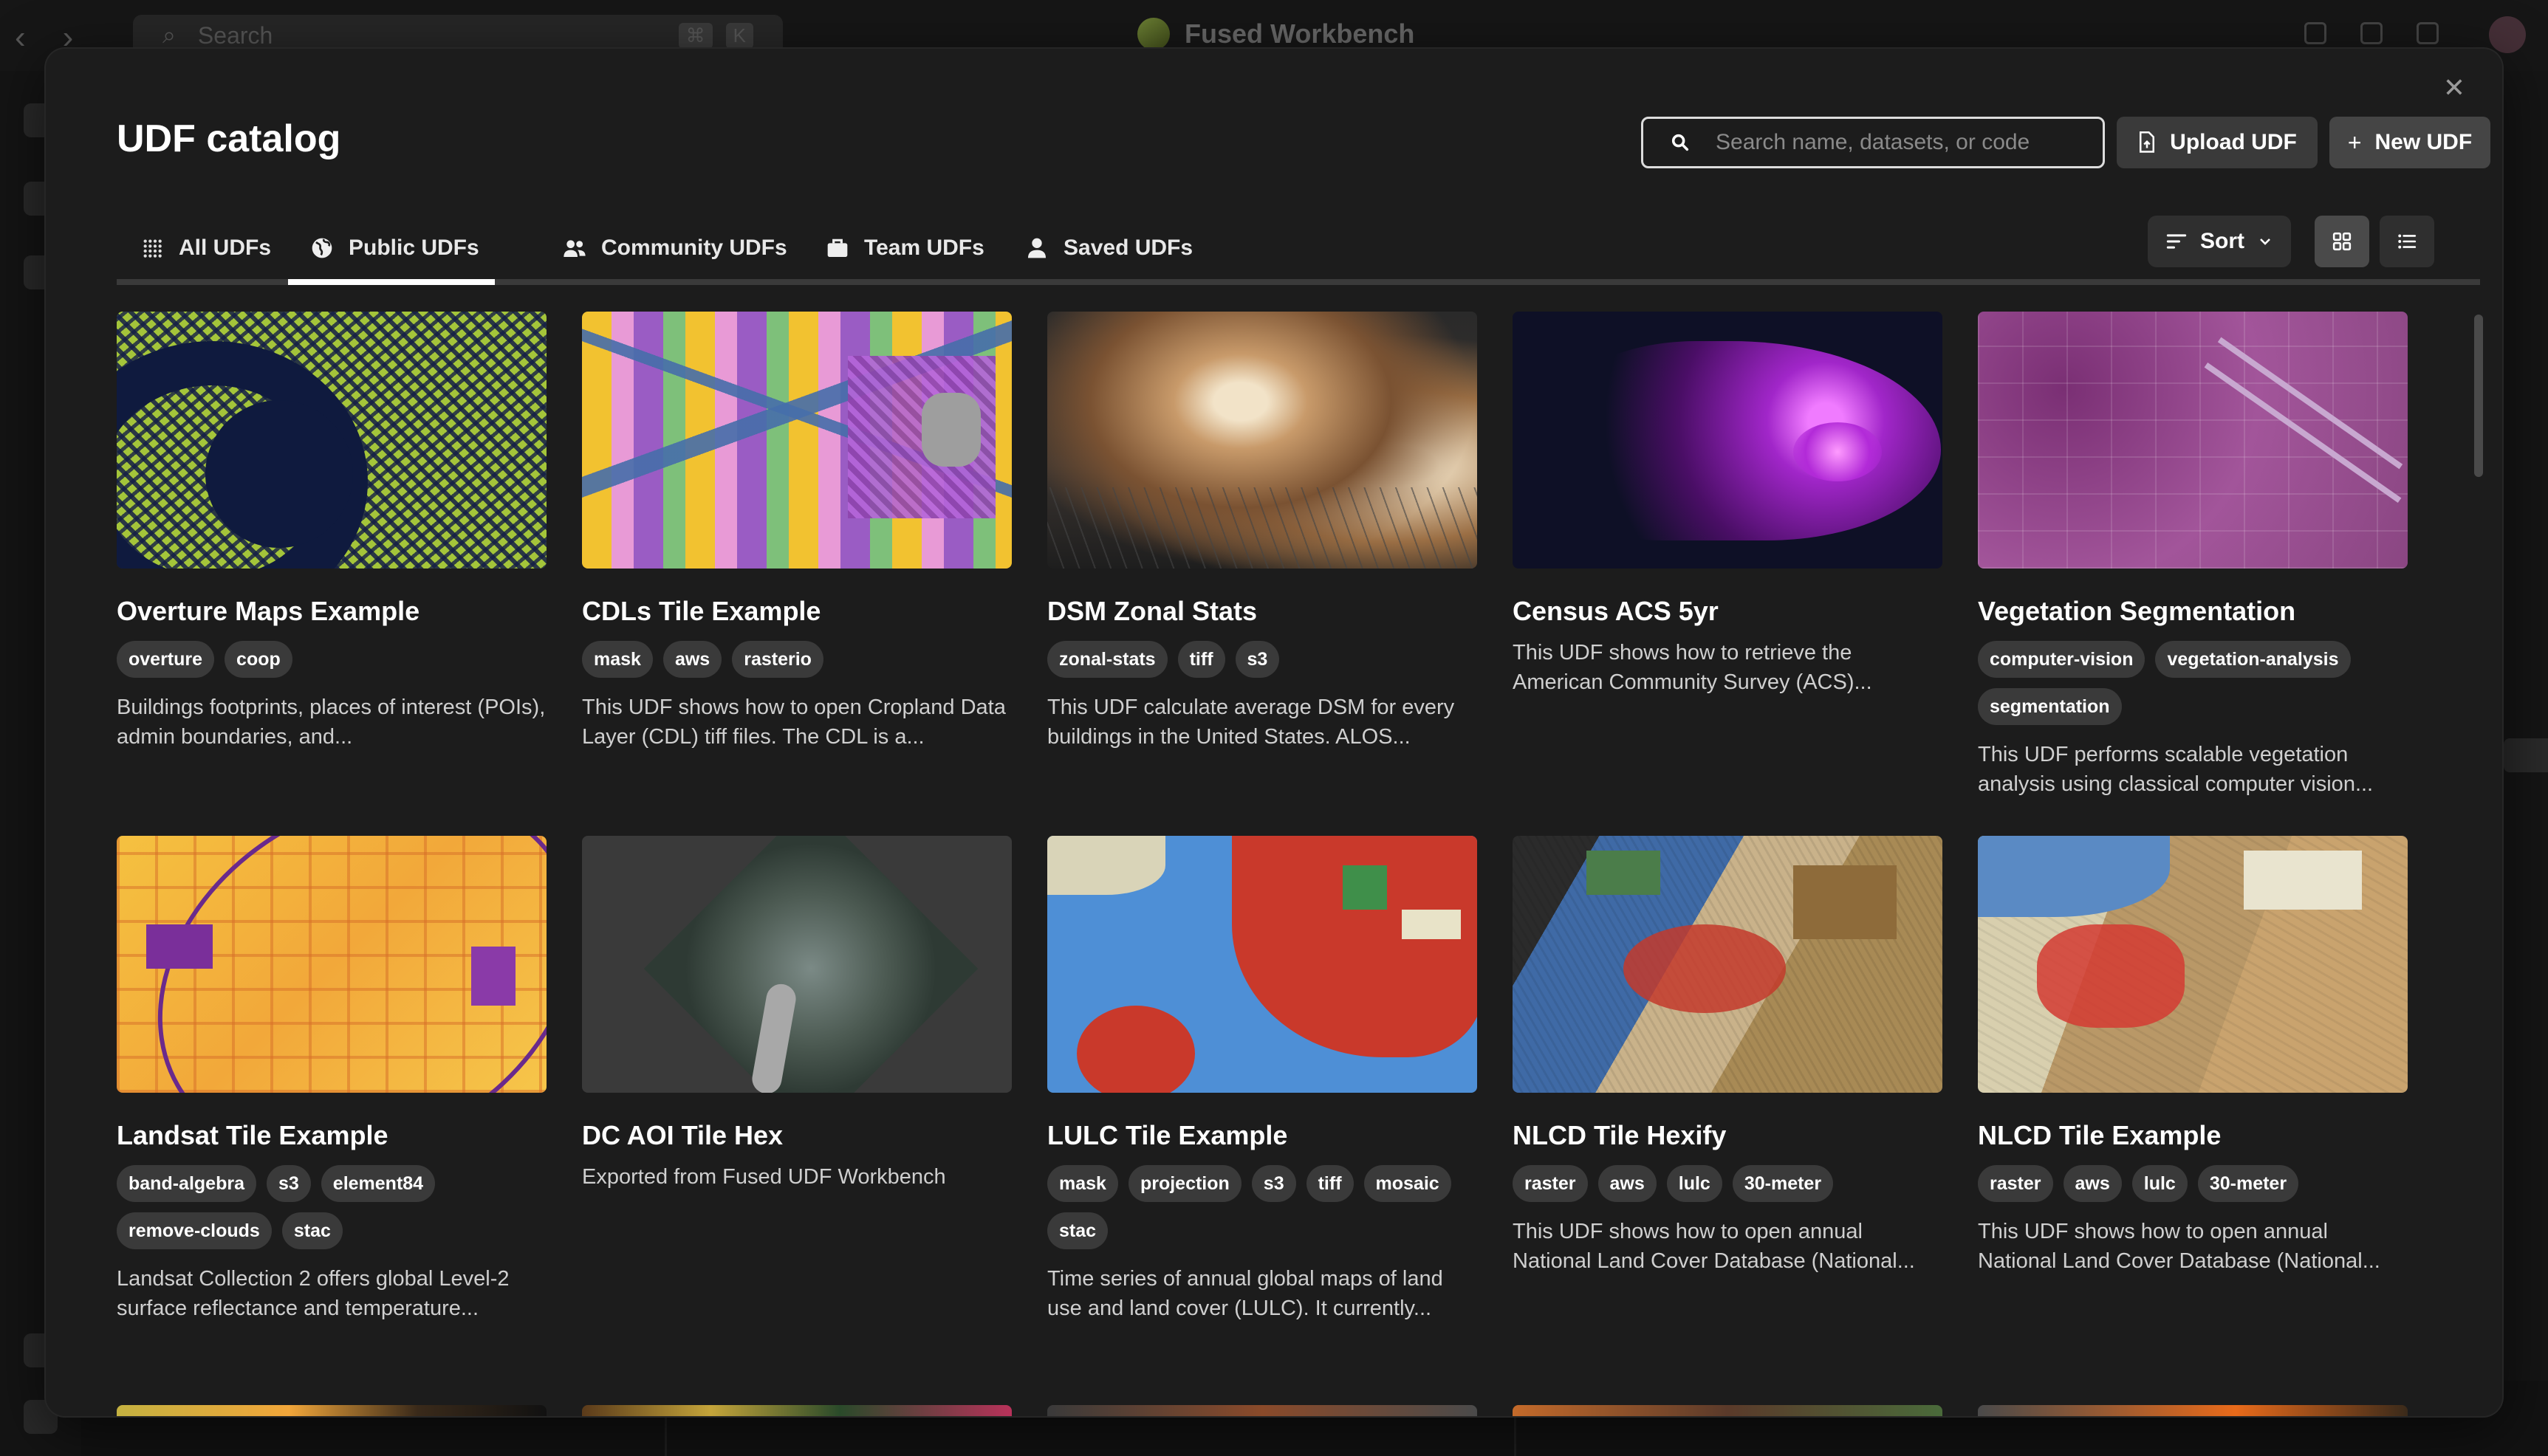  I want to click on tab-all-udfs: All UDFs, so click(205, 248).